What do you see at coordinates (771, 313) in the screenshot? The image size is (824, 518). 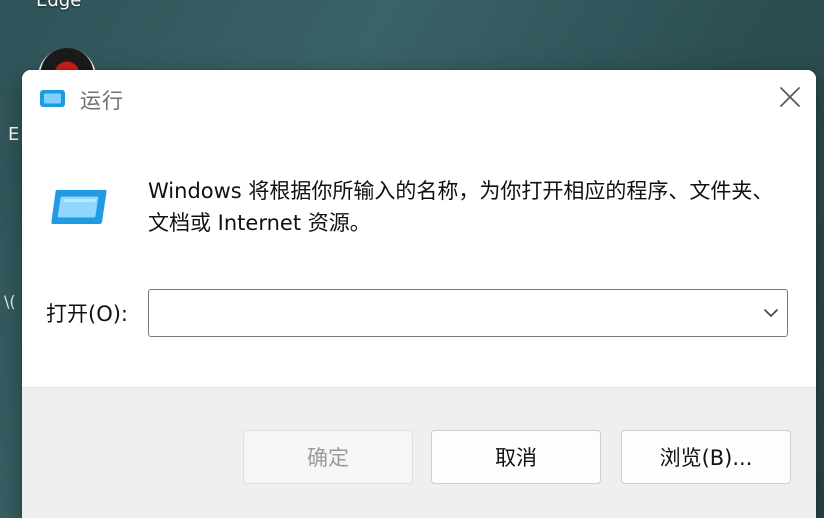 I see `chevron-down-icon` at bounding box center [771, 313].